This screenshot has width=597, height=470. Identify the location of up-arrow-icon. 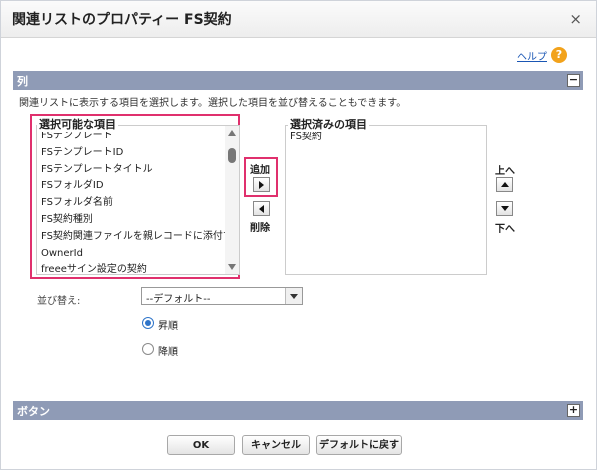
(505, 184).